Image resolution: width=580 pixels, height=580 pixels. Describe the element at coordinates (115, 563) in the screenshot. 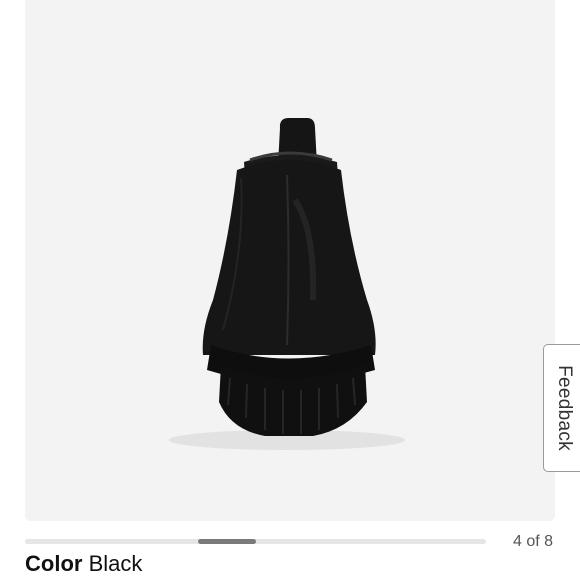

I see `color-value: Black` at that location.